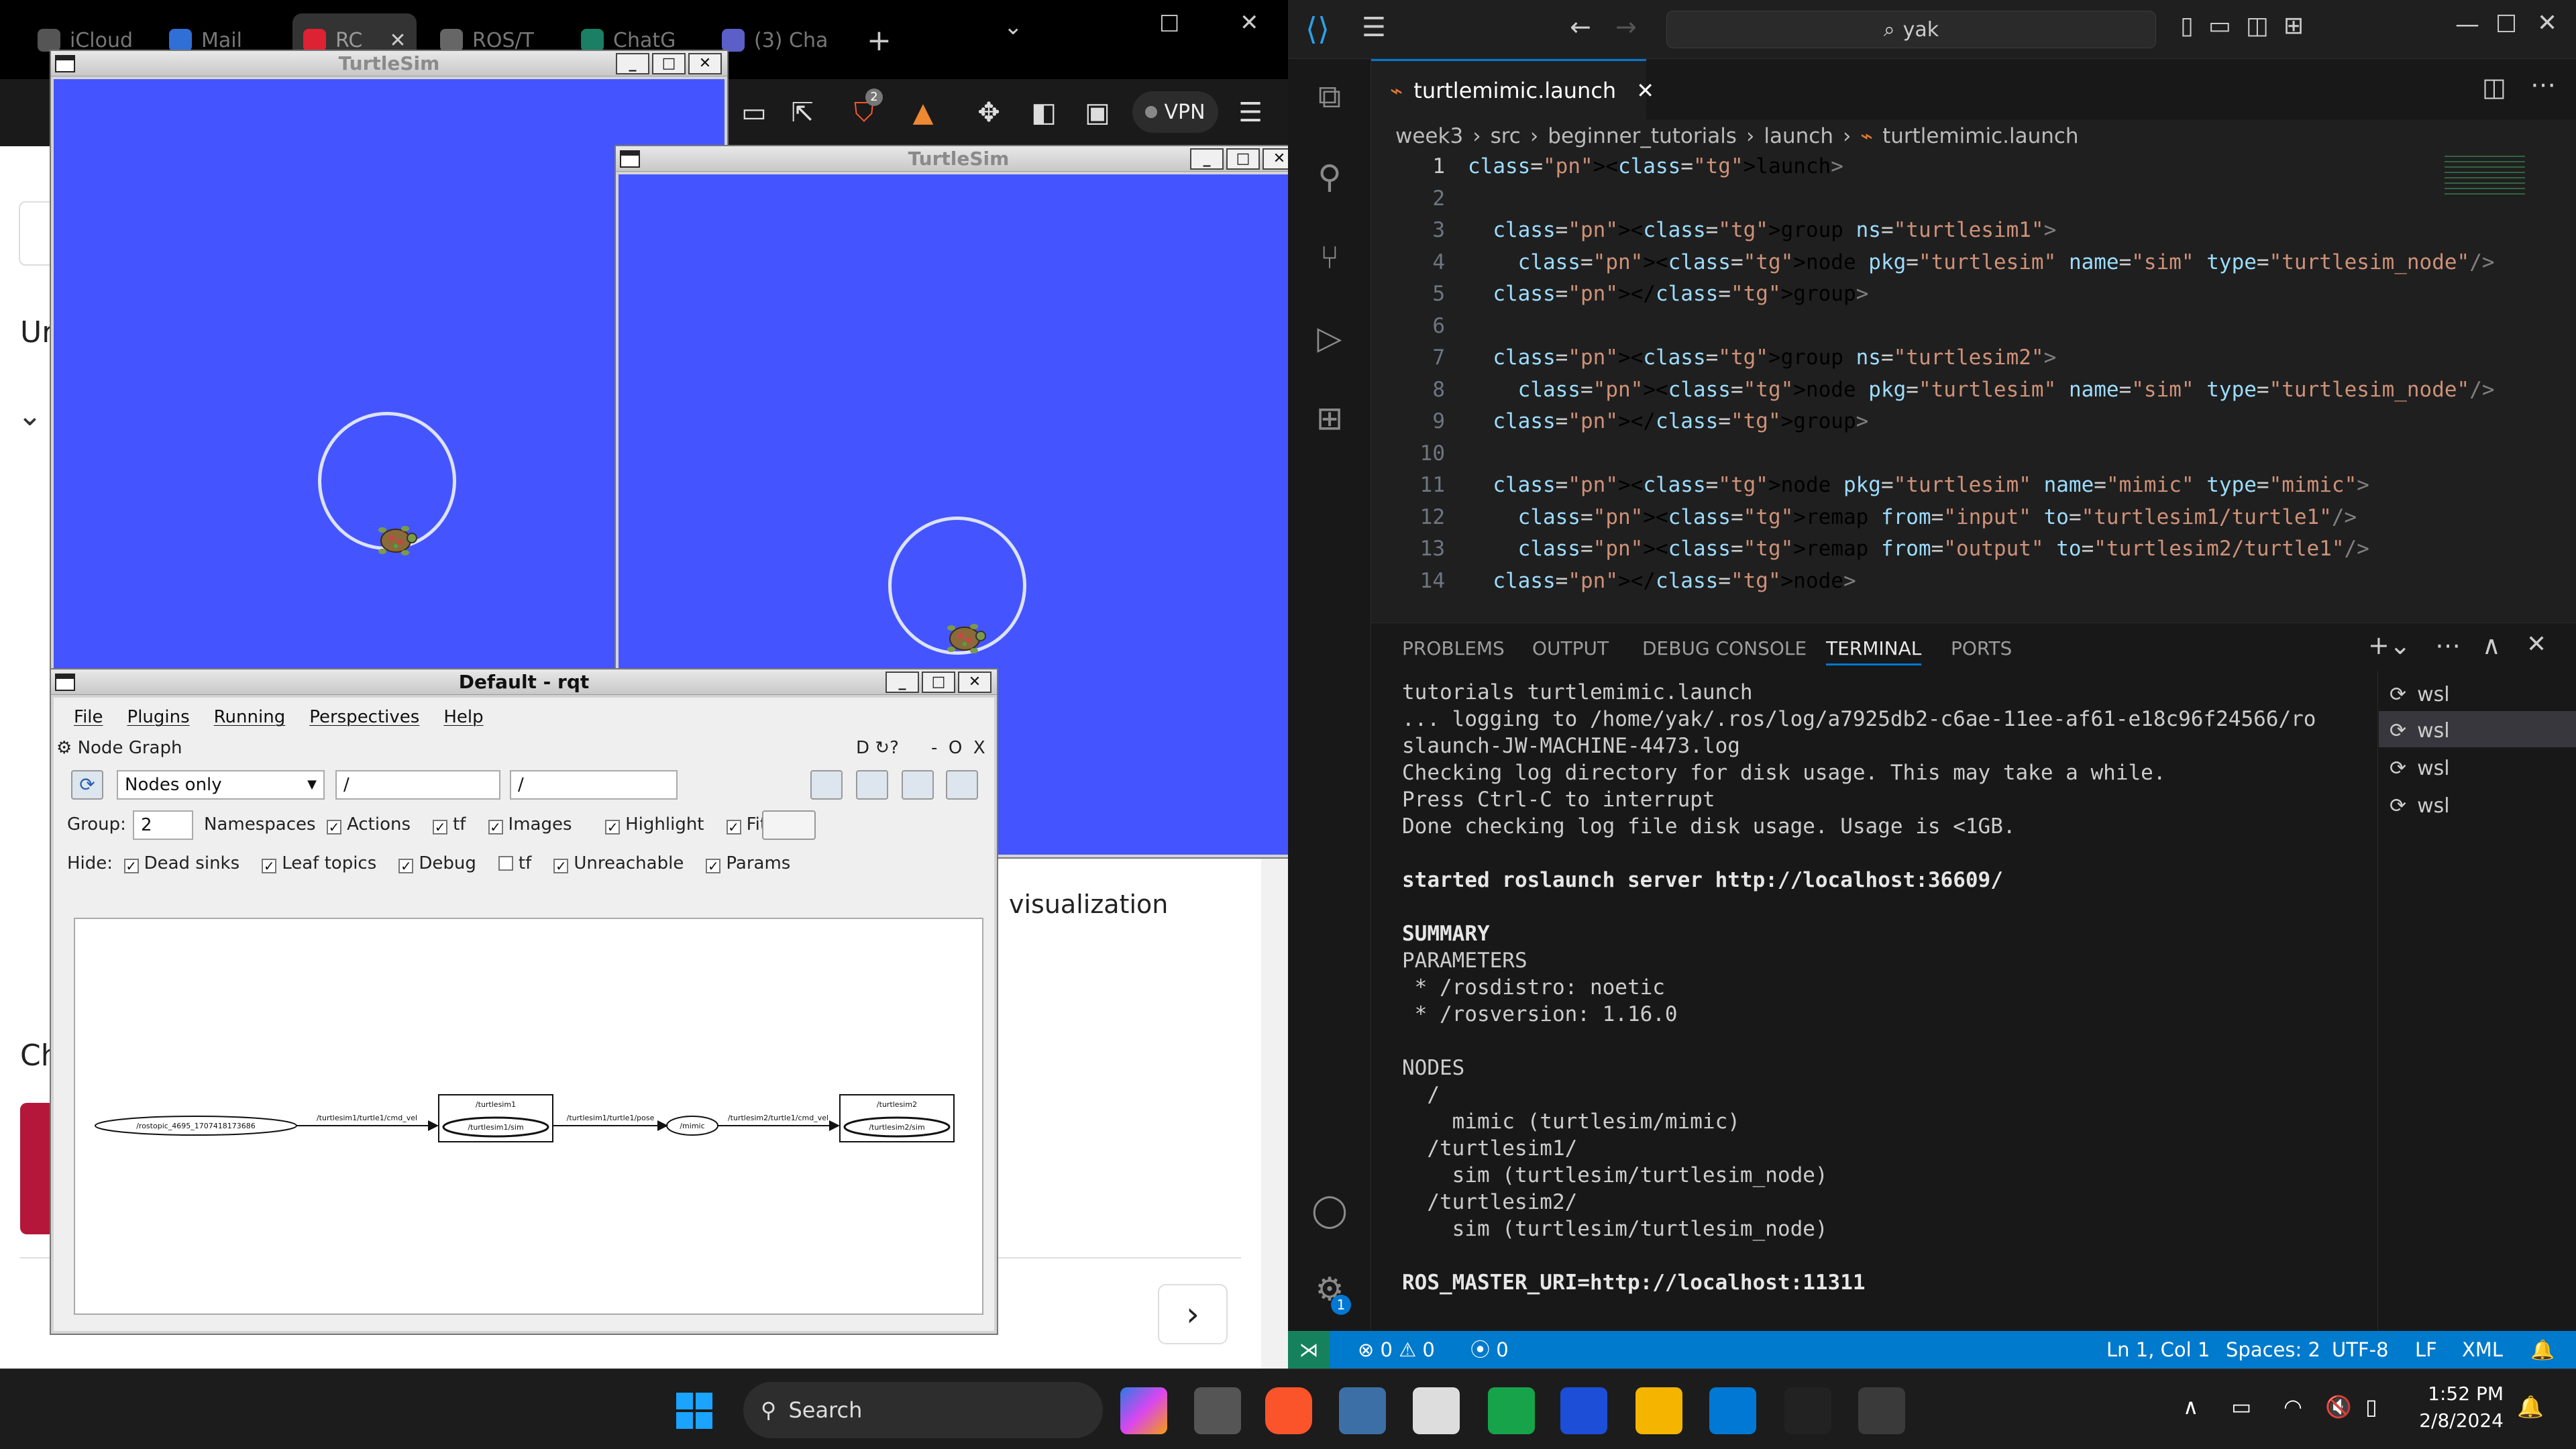  What do you see at coordinates (713, 866) in the screenshot?
I see `params-checkbox: ✓` at bounding box center [713, 866].